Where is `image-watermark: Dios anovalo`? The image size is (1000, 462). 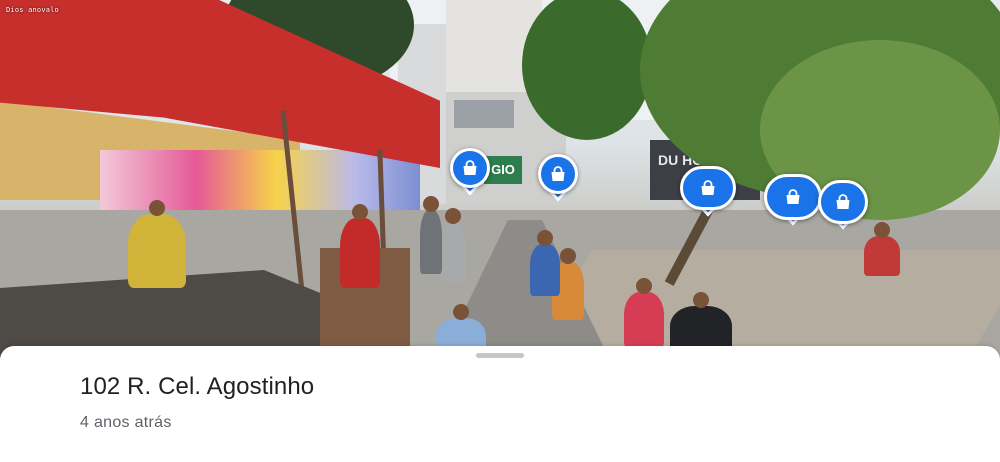 image-watermark: Dios anovalo is located at coordinates (32, 10).